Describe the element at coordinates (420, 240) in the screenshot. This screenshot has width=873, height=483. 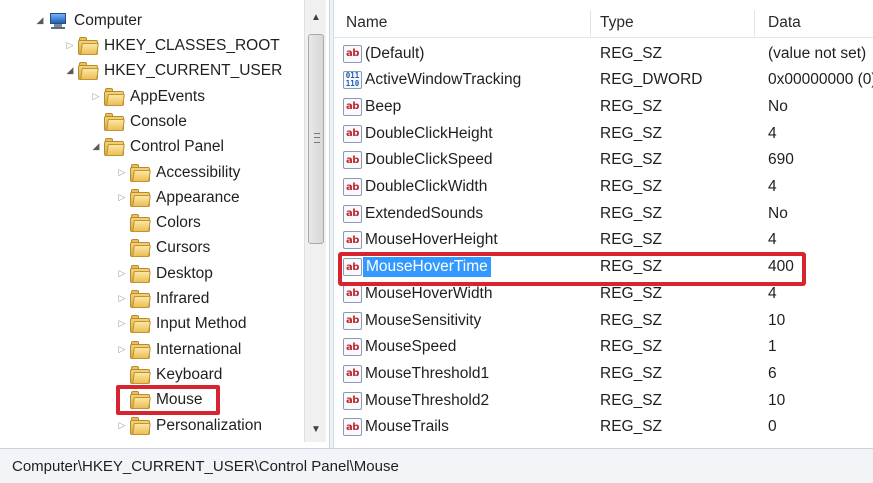
I see `value-name-cell: ab MouseHoverHeight` at that location.